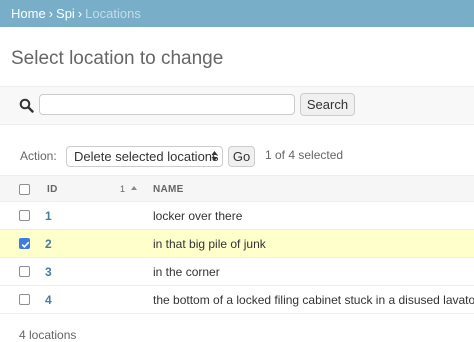  I want to click on breadcrumb-current: Locations, so click(113, 13).